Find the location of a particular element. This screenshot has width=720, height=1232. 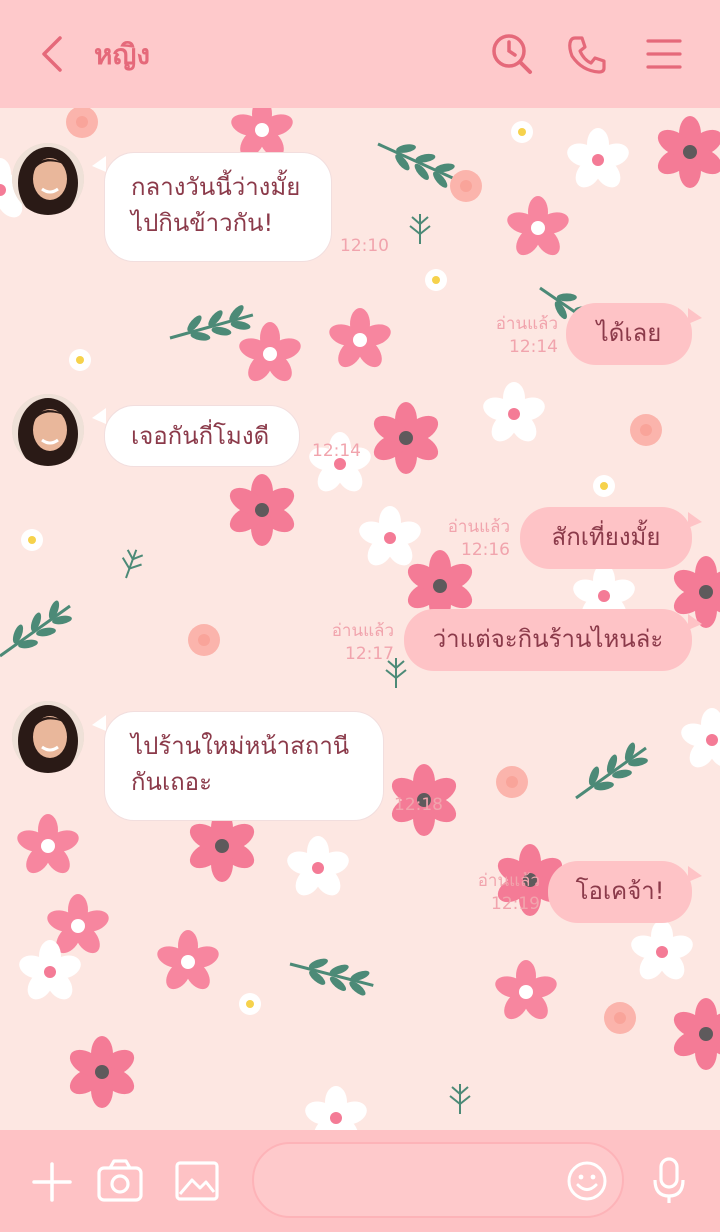

chat-header: หญิง is located at coordinates (360, 54).